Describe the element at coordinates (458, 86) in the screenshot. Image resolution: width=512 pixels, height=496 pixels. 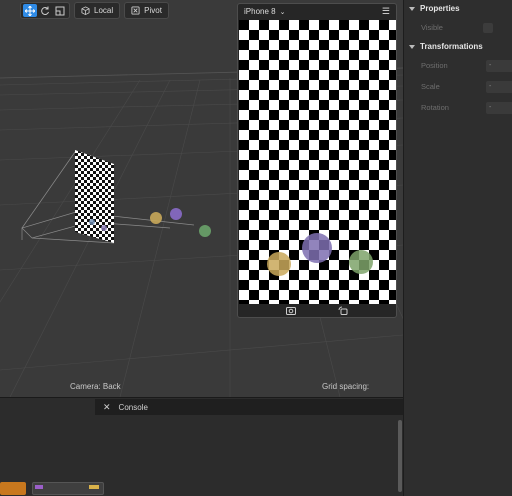
I see `scale-row: Scale -` at that location.